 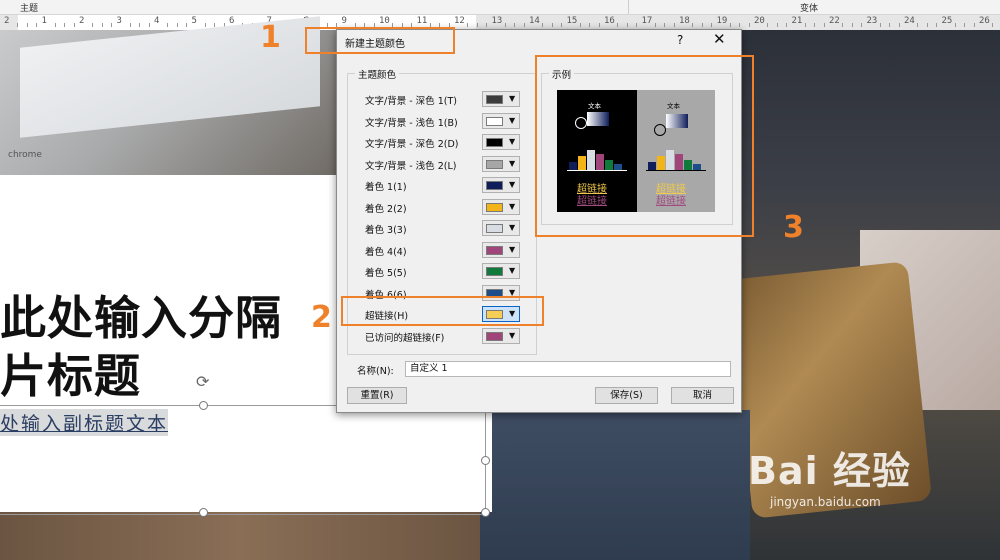 What do you see at coordinates (984, 21) in the screenshot?
I see `ruler-number: 26` at bounding box center [984, 21].